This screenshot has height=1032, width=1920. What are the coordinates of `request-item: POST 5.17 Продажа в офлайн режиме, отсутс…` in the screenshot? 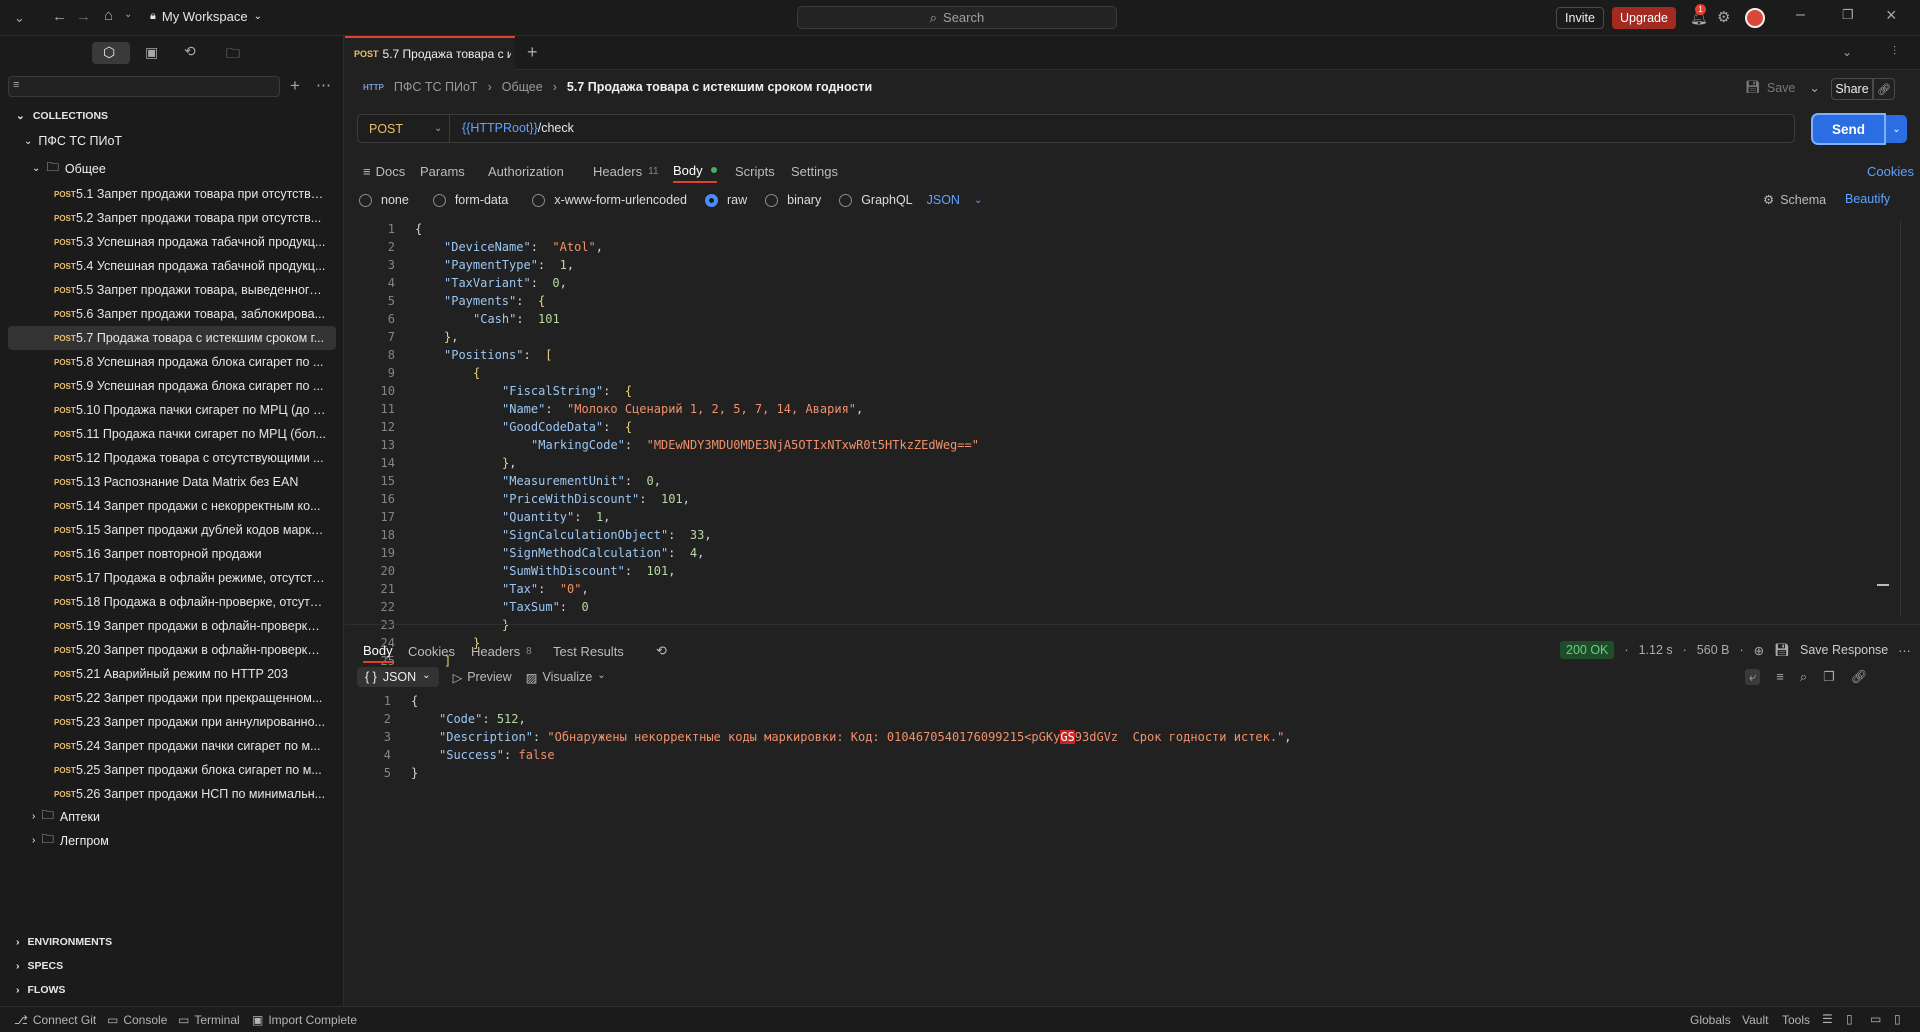 It's located at (172, 578).